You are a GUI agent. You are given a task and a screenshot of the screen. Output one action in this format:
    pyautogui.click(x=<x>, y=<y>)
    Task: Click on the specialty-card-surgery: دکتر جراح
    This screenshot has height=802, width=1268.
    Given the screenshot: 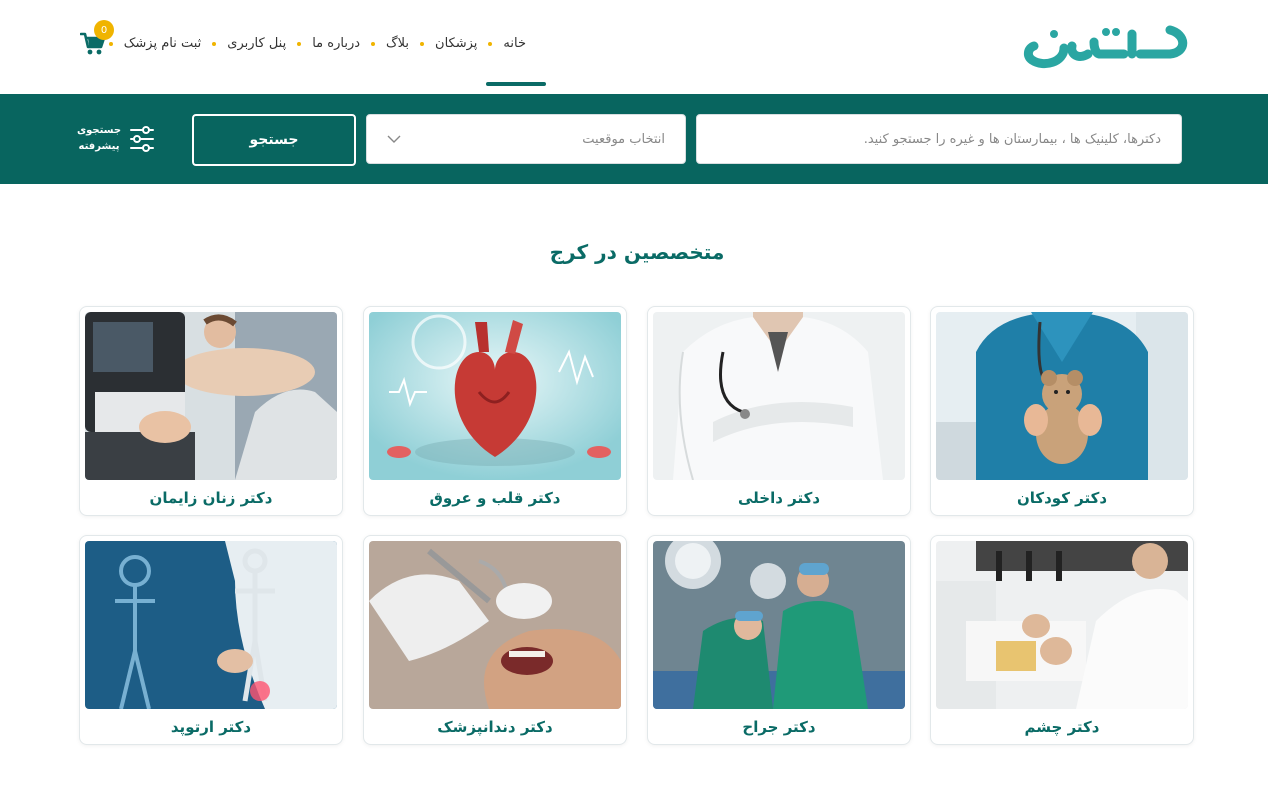 What is the action you would take?
    pyautogui.click(x=779, y=640)
    